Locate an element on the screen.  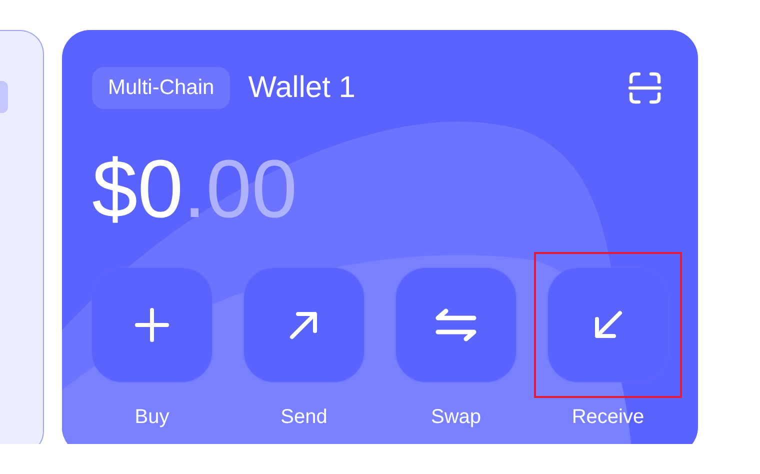
side-card is located at coordinates (22, 237).